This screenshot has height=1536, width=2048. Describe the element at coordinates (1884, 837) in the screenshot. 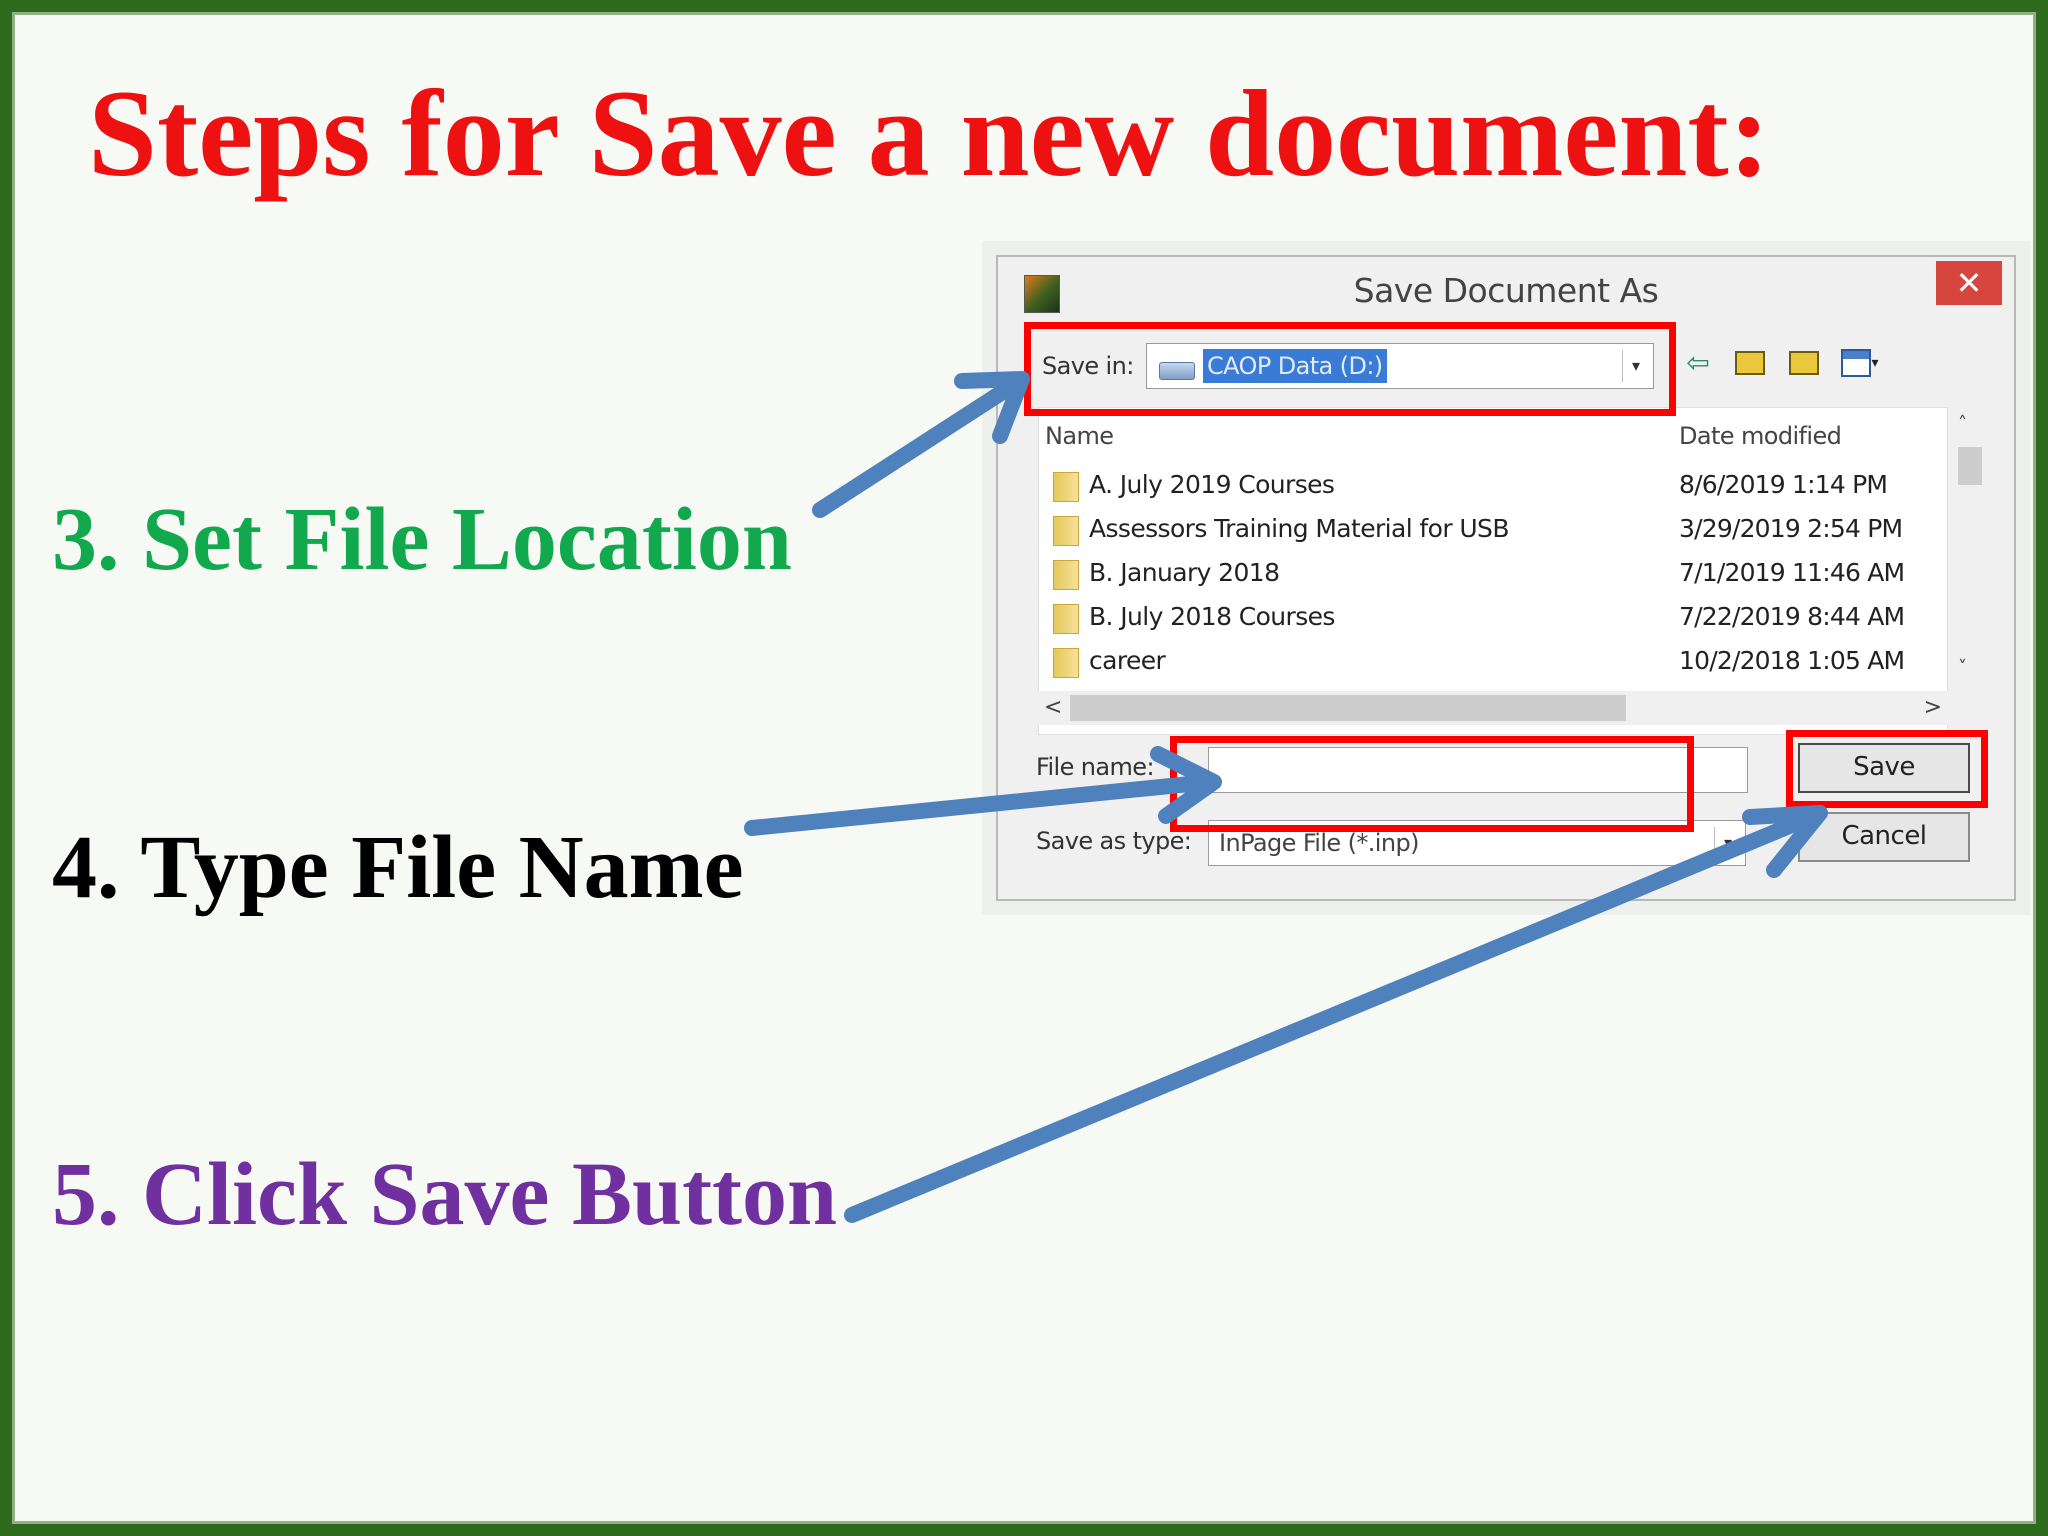

I see `cancel-button: Cancel` at that location.